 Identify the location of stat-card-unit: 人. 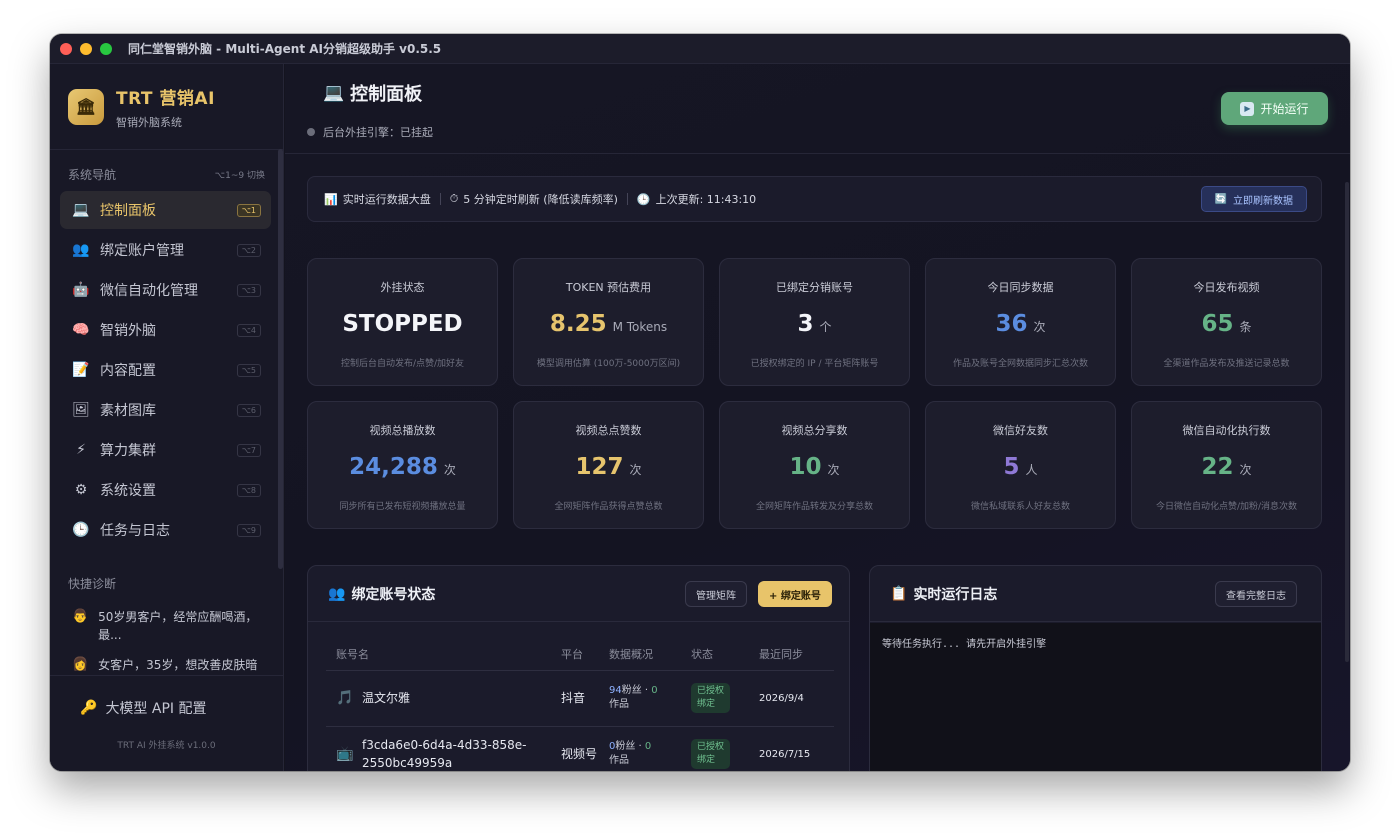
(1031, 470).